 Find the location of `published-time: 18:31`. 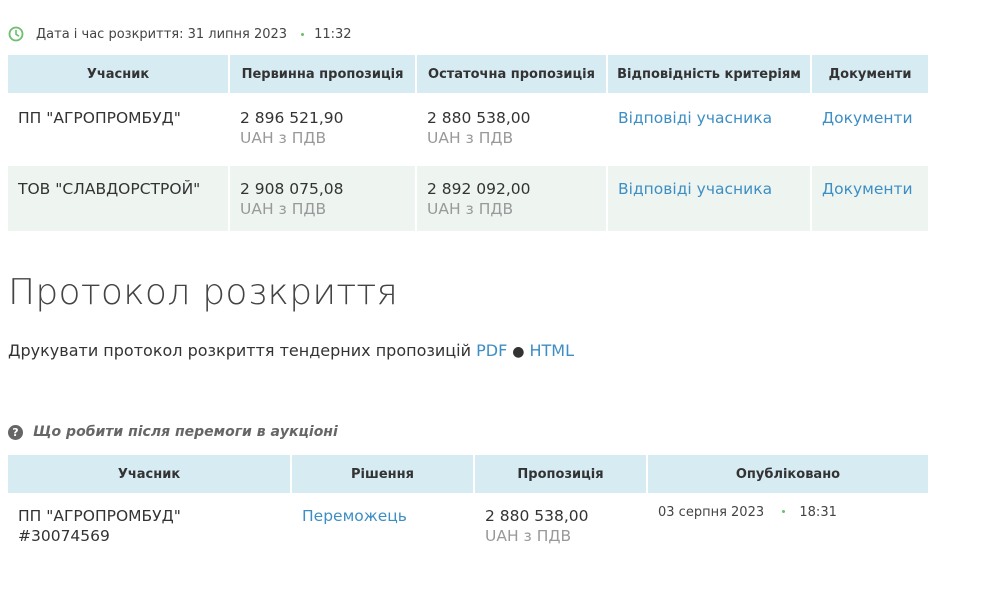

published-time: 18:31 is located at coordinates (818, 512).